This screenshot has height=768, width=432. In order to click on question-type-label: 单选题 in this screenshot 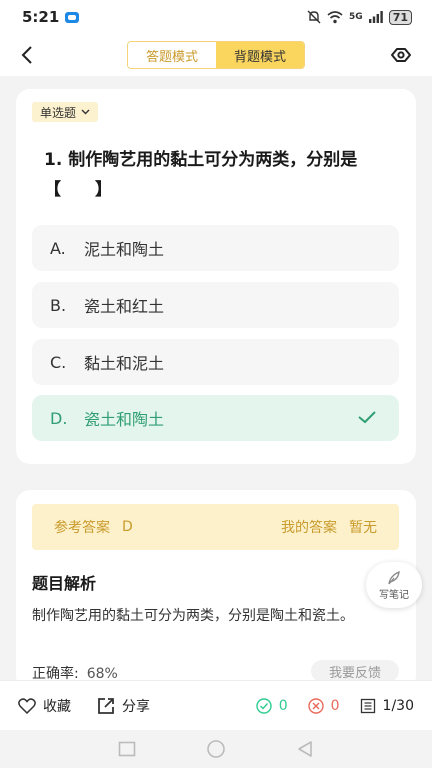, I will do `click(58, 112)`.